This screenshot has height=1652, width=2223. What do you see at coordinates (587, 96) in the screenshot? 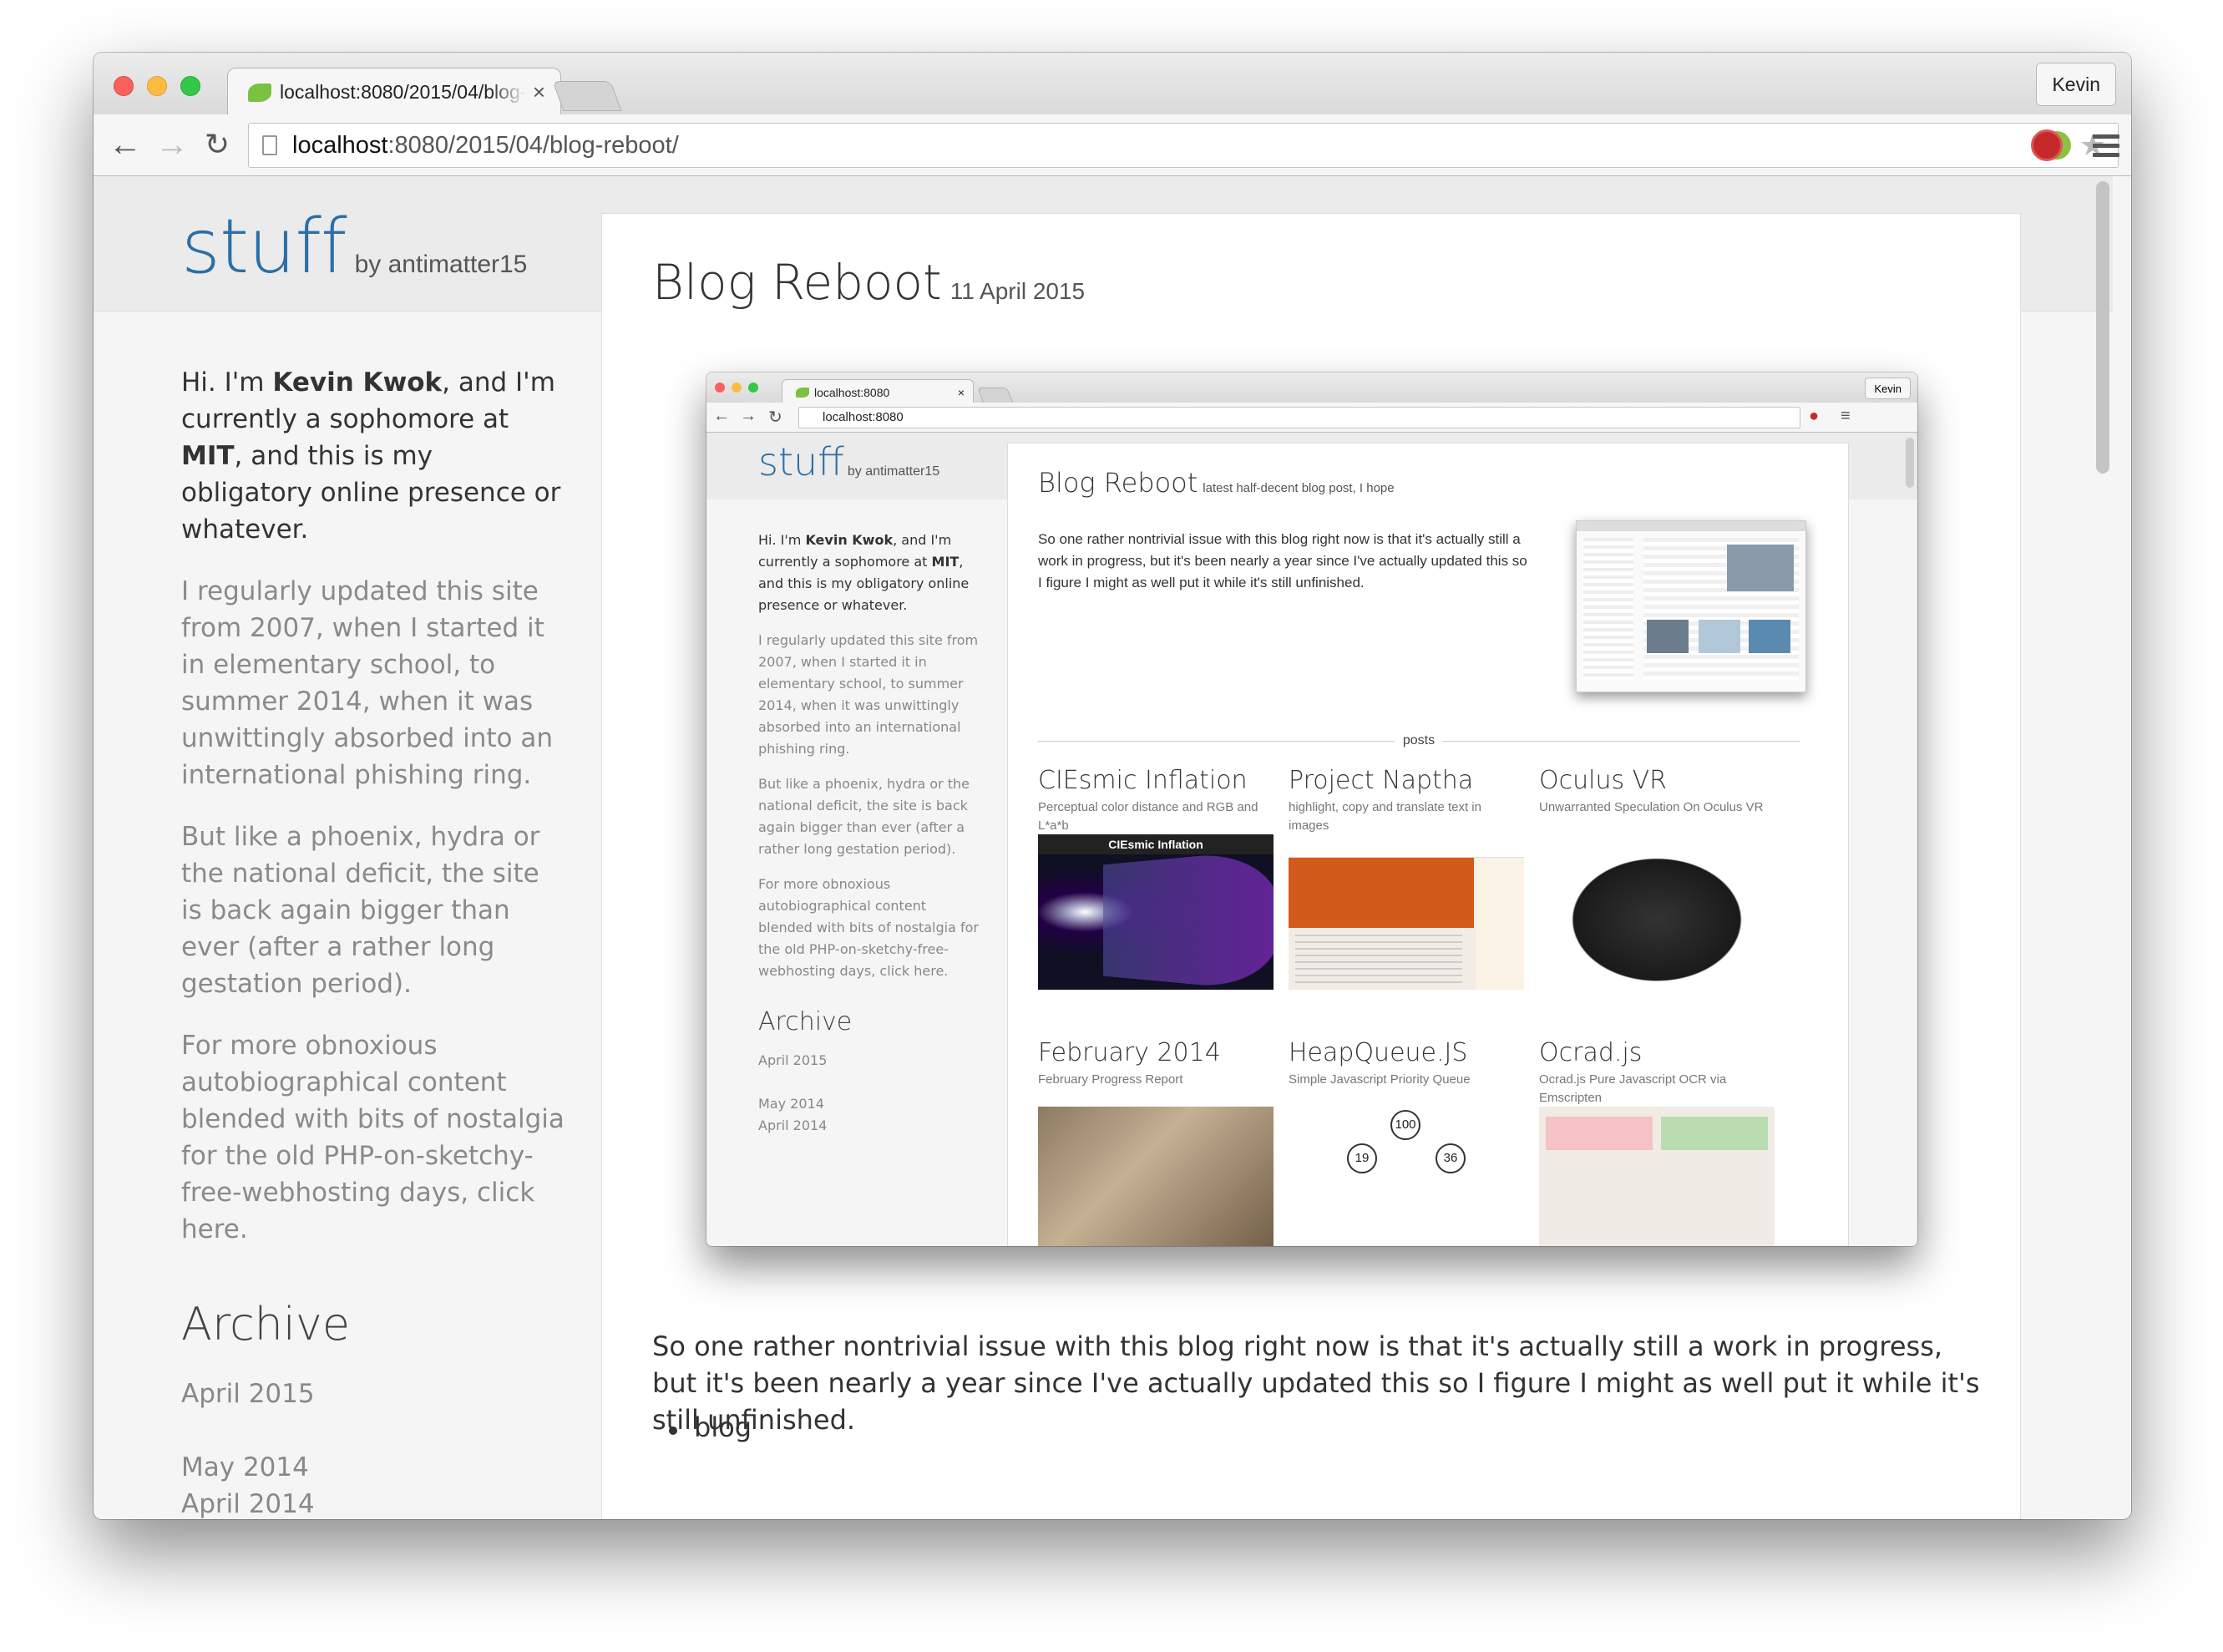
I see `new-tab-button` at bounding box center [587, 96].